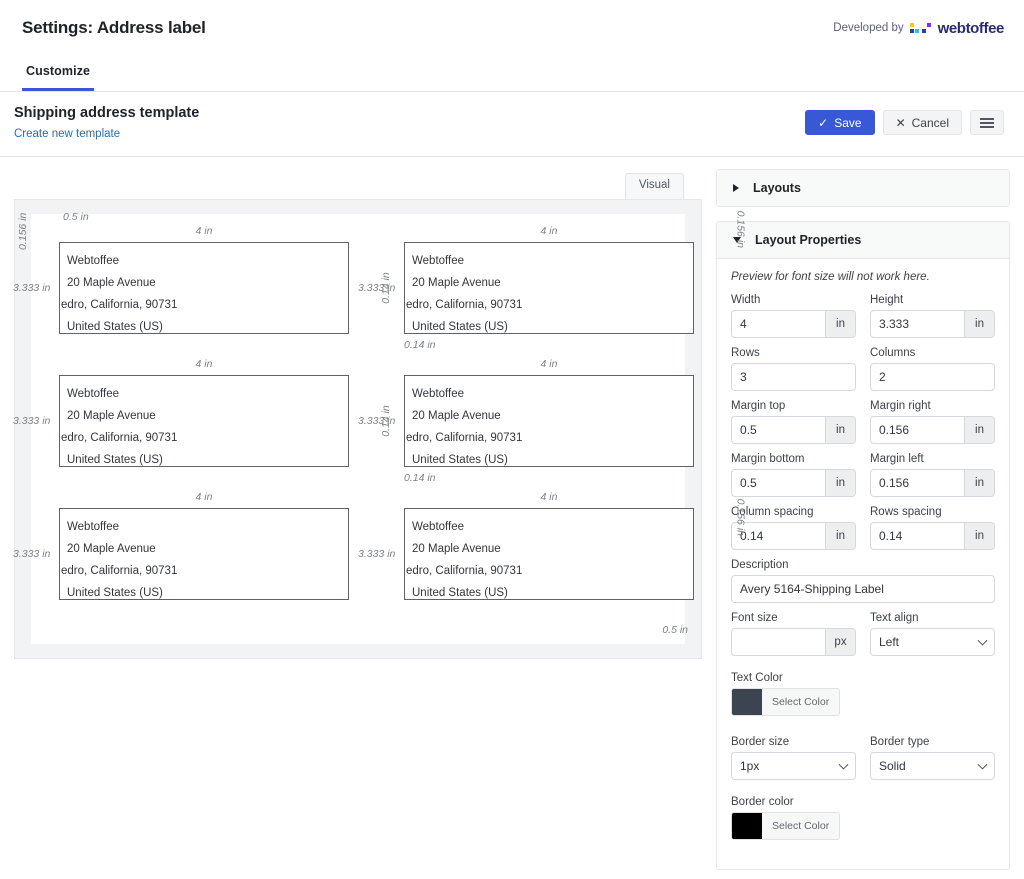 This screenshot has width=1024, height=879. Describe the element at coordinates (917, 482) in the screenshot. I see `margin-left-input` at that location.